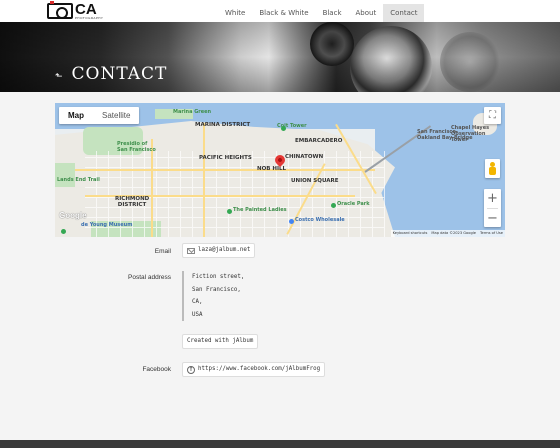 The width and height of the screenshot is (560, 448). What do you see at coordinates (197, 302) in the screenshot?
I see `address-line: CA,` at bounding box center [197, 302].